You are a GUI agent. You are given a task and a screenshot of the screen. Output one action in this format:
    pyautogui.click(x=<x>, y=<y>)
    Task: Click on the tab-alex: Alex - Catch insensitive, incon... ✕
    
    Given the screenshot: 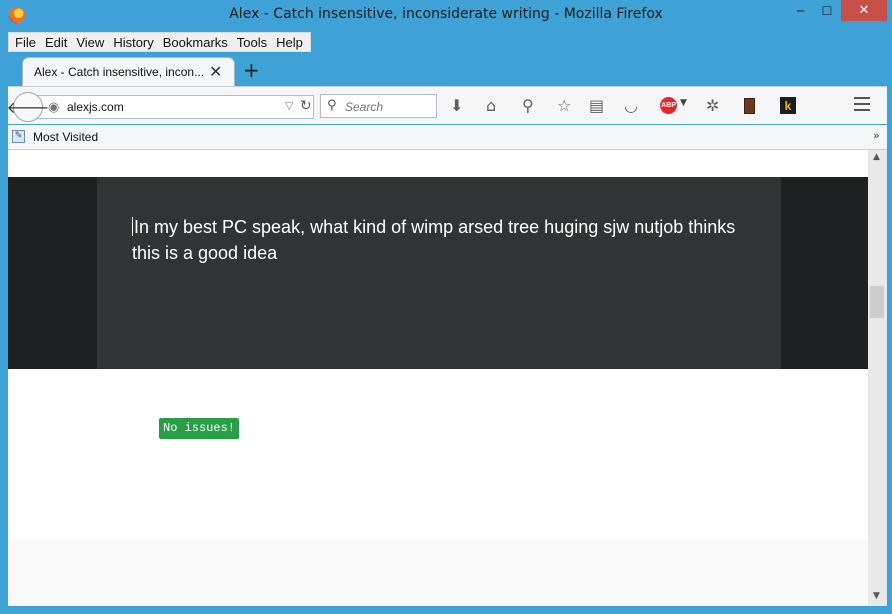 What is the action you would take?
    pyautogui.click(x=128, y=72)
    